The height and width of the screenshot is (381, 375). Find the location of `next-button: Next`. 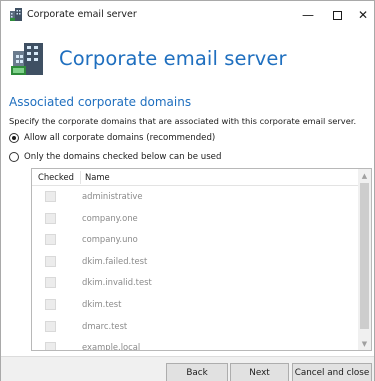

next-button: Next is located at coordinates (259, 372).